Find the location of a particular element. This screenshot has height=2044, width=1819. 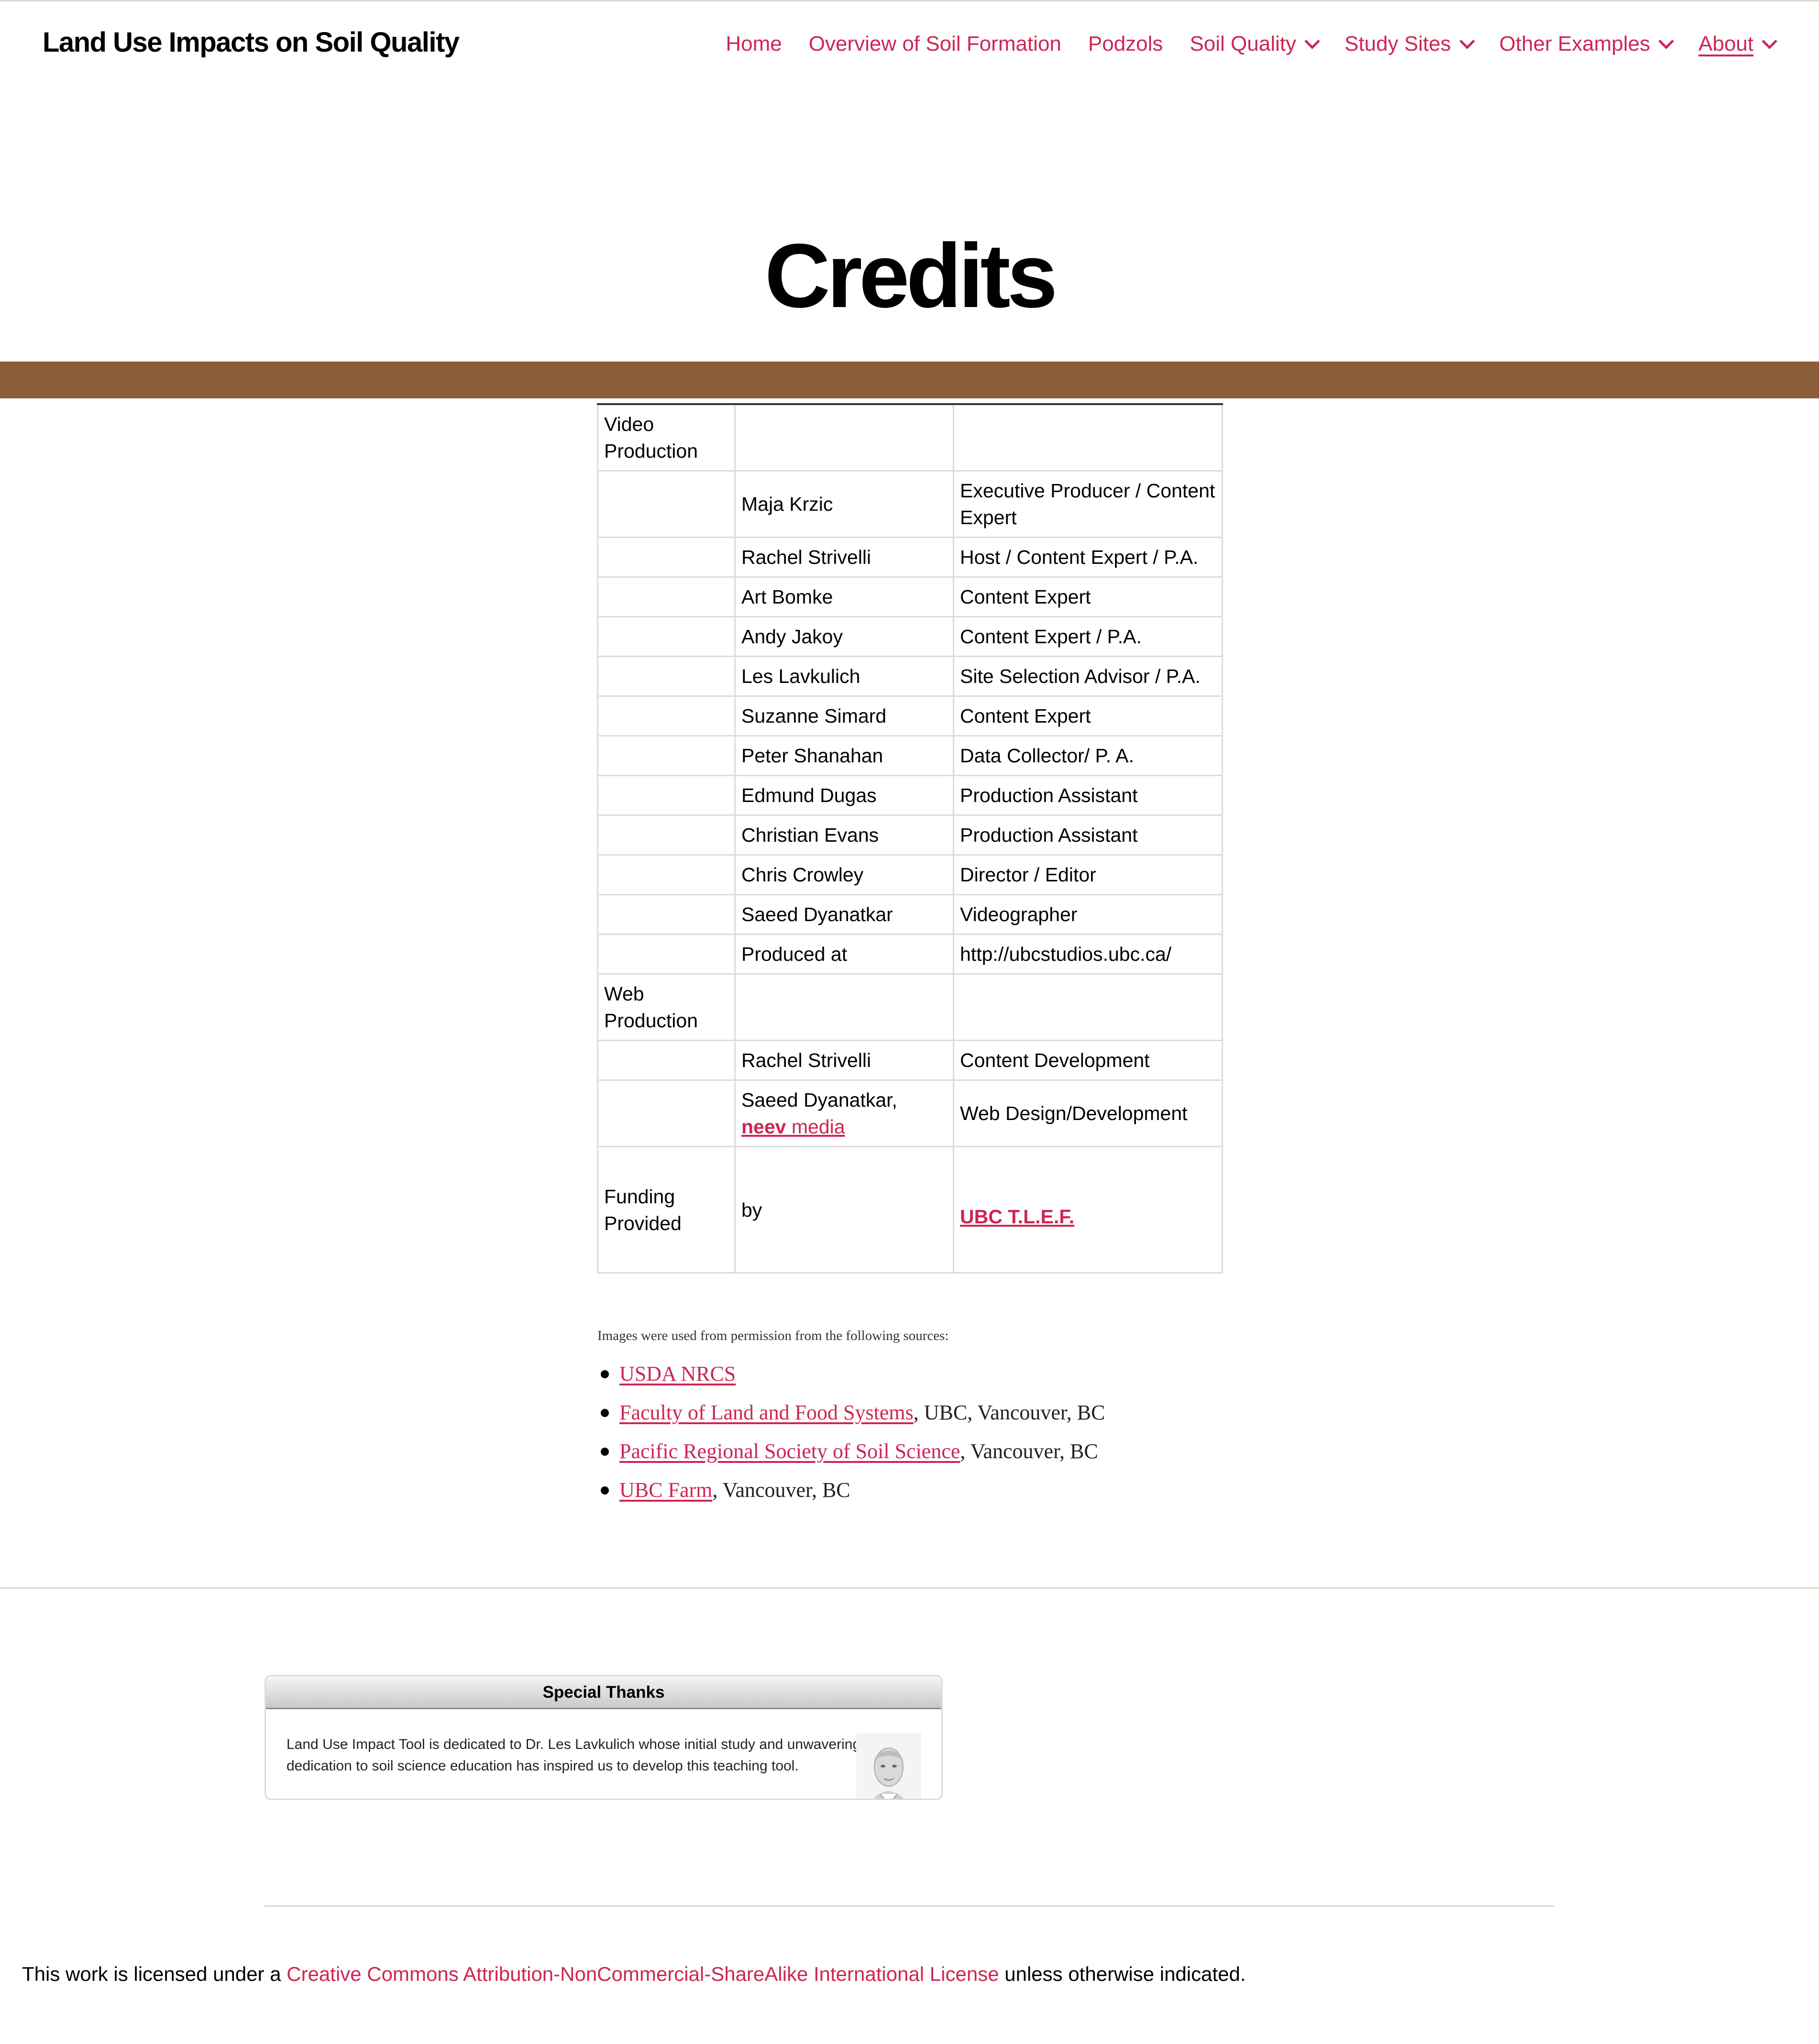

credit-name: Produced at is located at coordinates (844, 954).